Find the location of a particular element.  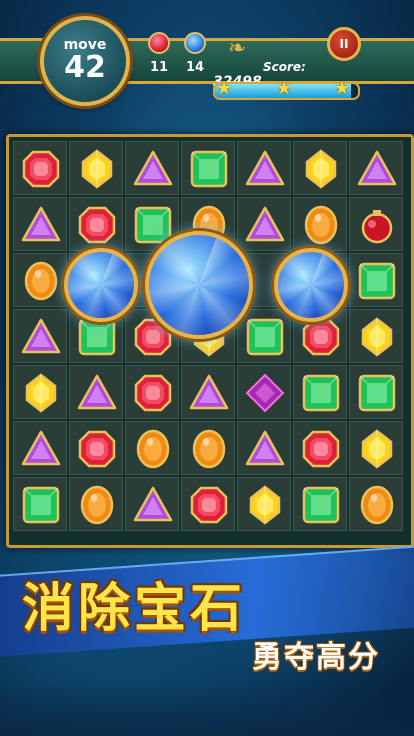

special-gem-icon is located at coordinates (265, 393).